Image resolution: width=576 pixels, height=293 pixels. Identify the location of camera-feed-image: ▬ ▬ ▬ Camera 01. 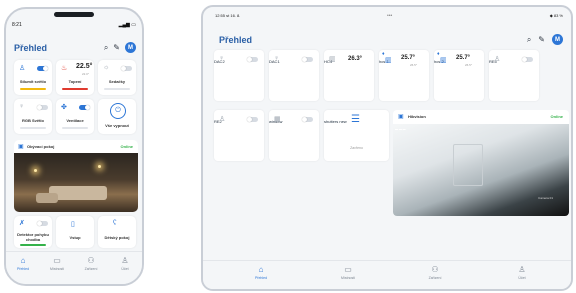
(481, 170).